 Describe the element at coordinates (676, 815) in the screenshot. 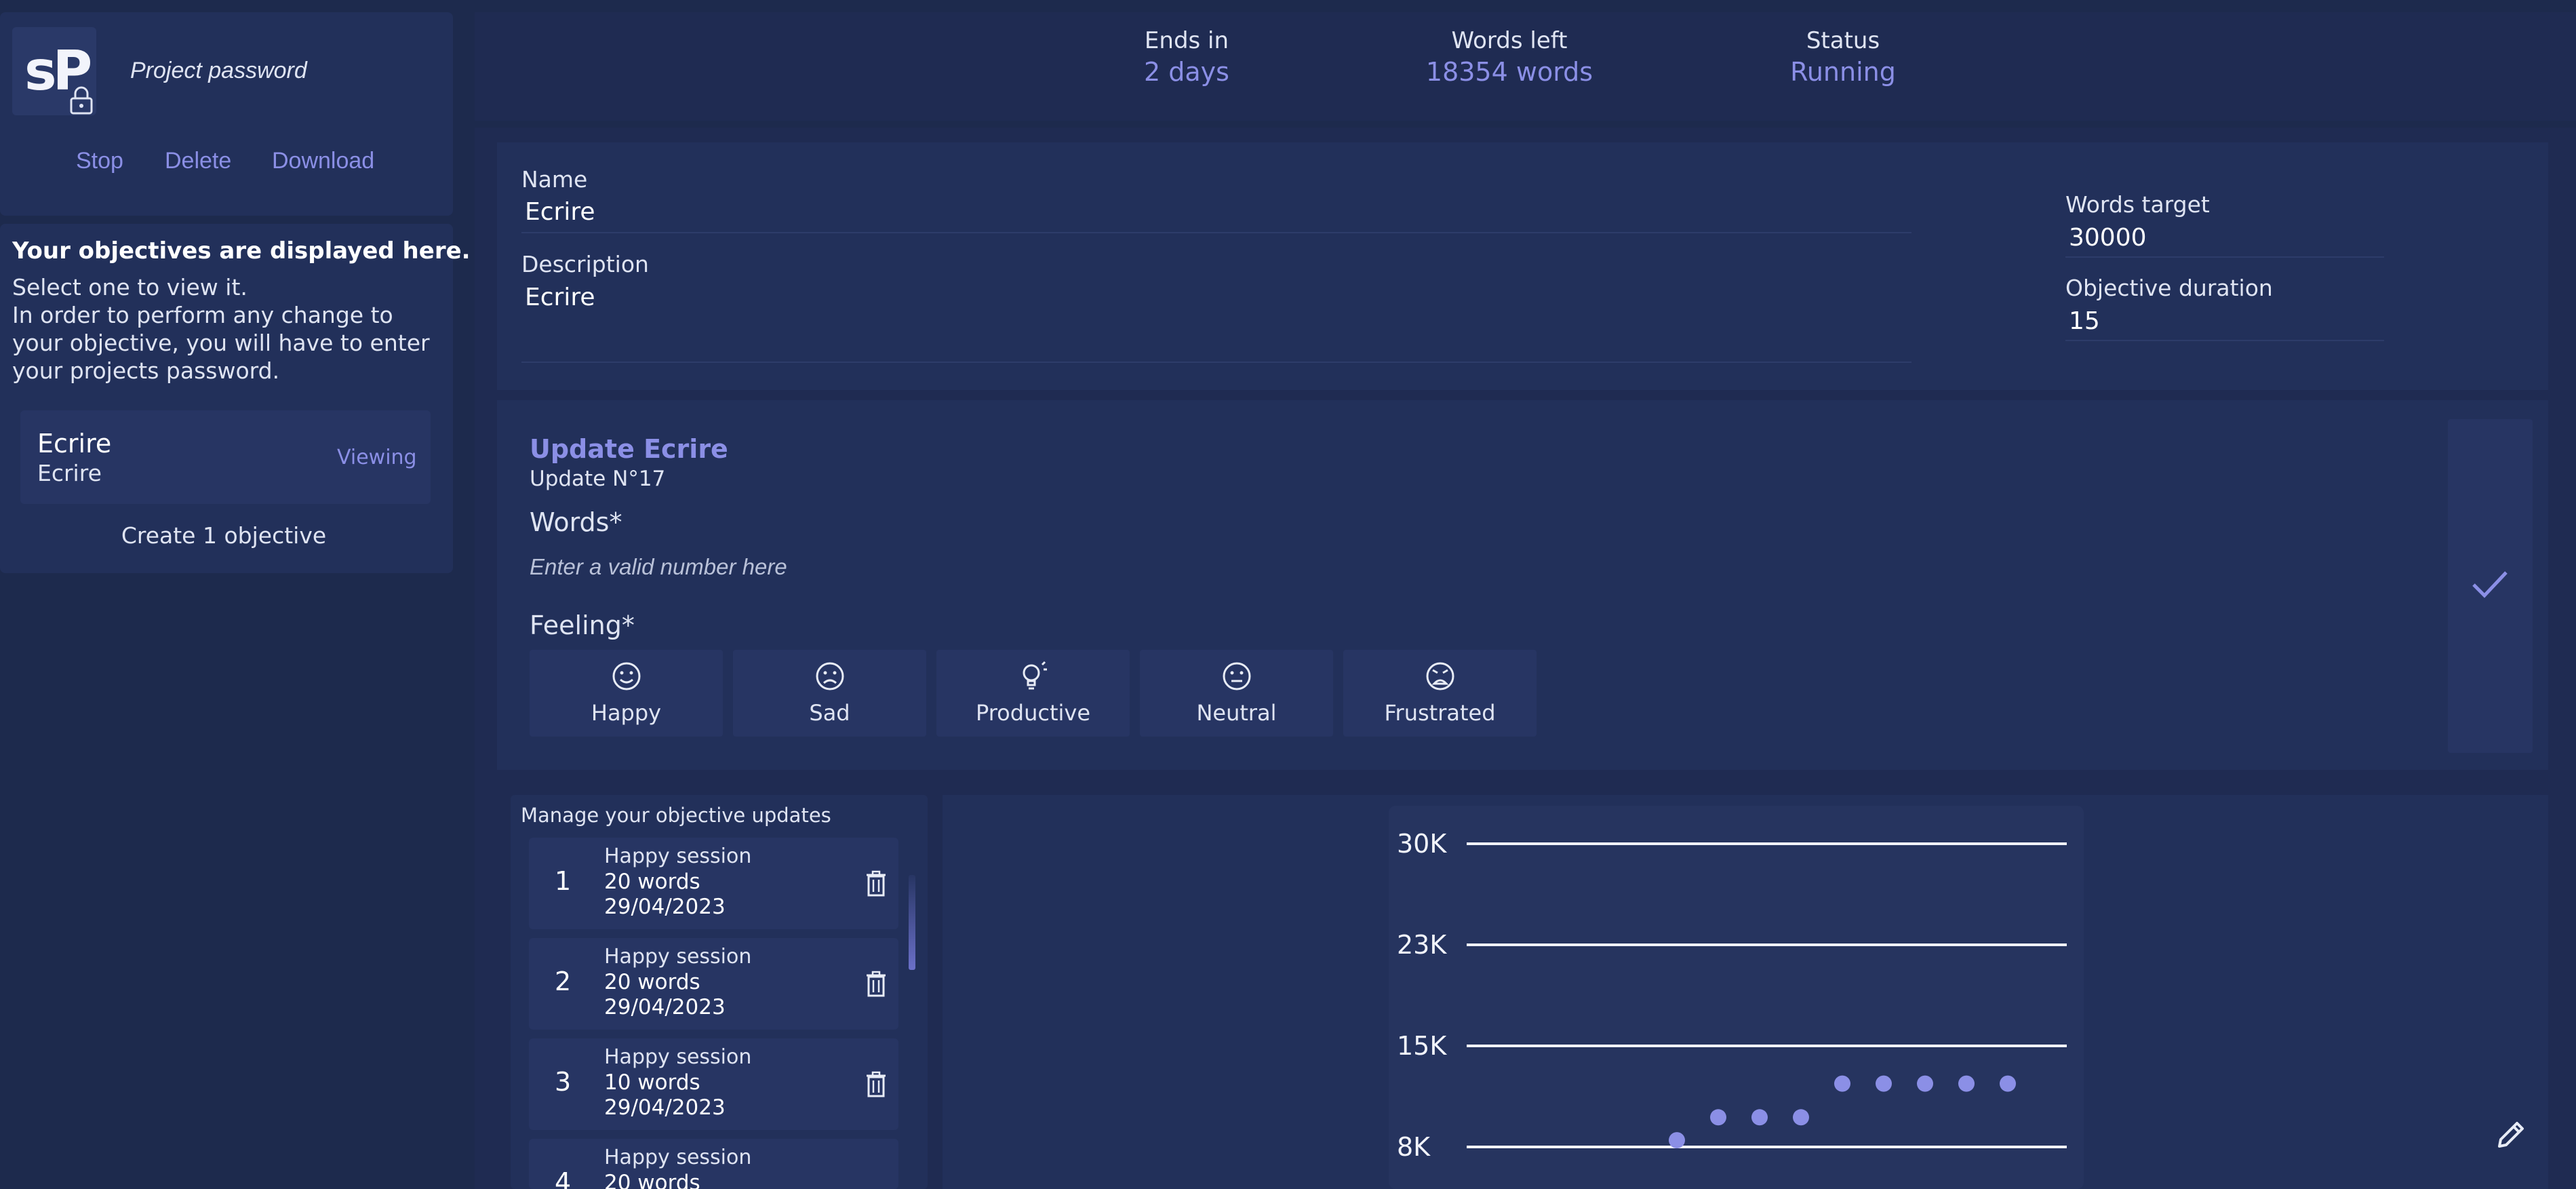

I see `updates-list-title: Manage your objective updates` at that location.